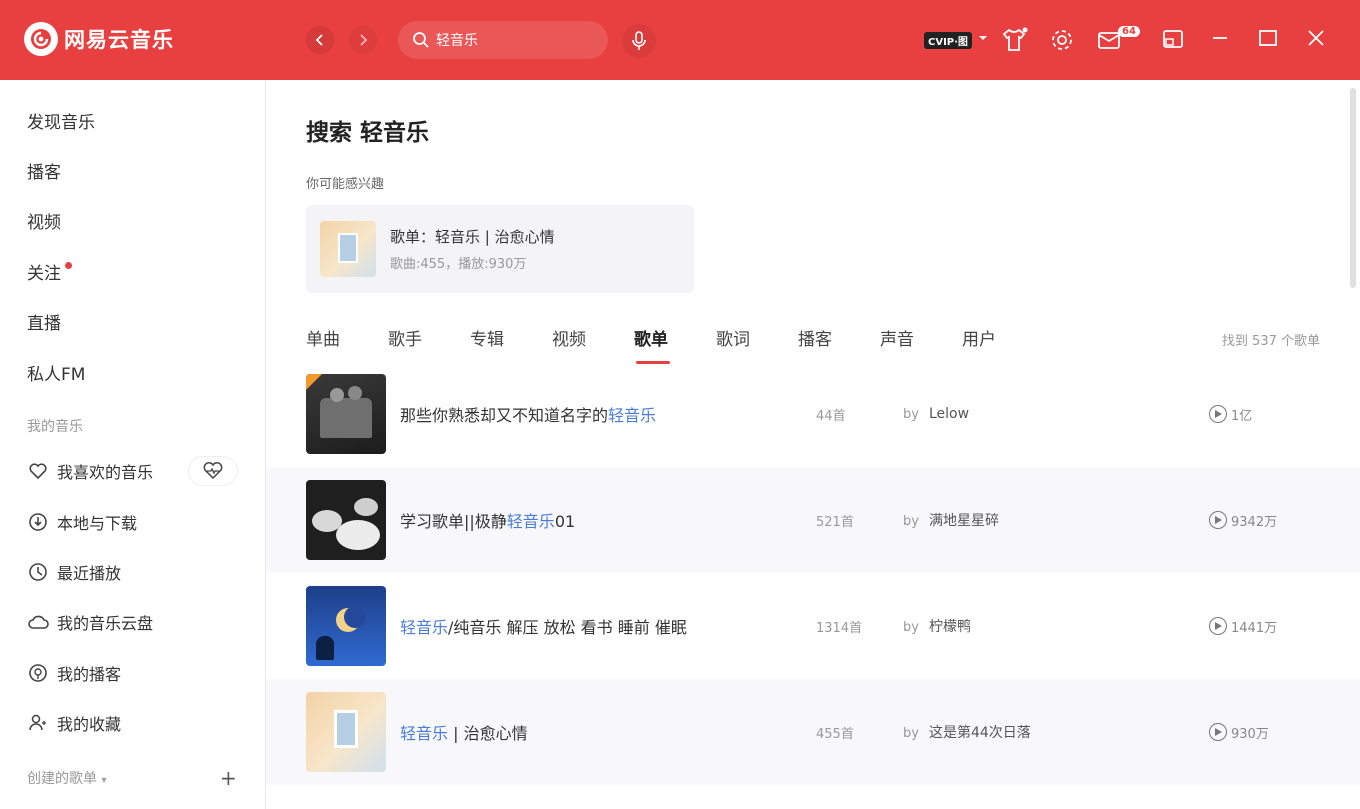  What do you see at coordinates (1230, 414) in the screenshot?
I see `play-count: 1亿` at bounding box center [1230, 414].